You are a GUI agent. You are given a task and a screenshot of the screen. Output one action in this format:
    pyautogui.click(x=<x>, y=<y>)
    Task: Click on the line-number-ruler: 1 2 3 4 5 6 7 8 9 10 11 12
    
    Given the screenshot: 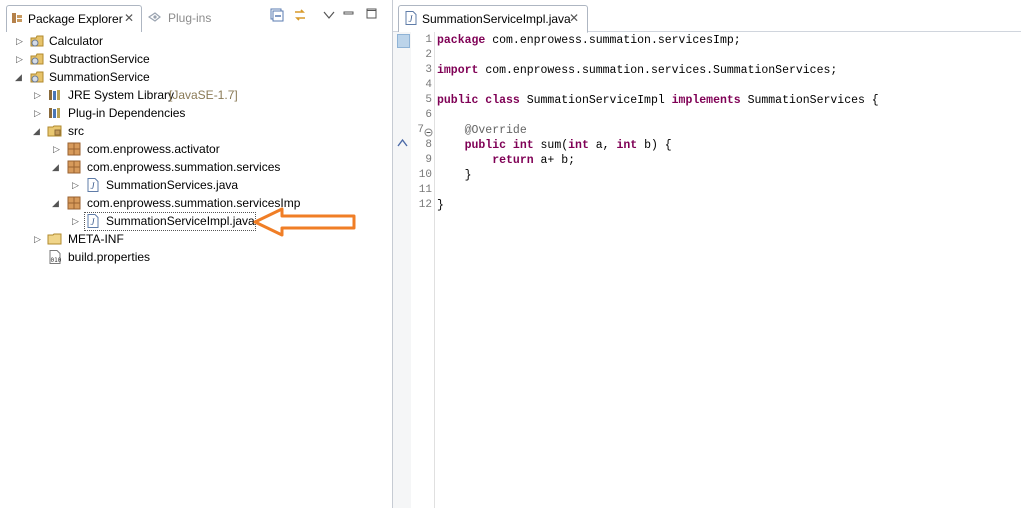 What is the action you would take?
    pyautogui.click(x=423, y=270)
    